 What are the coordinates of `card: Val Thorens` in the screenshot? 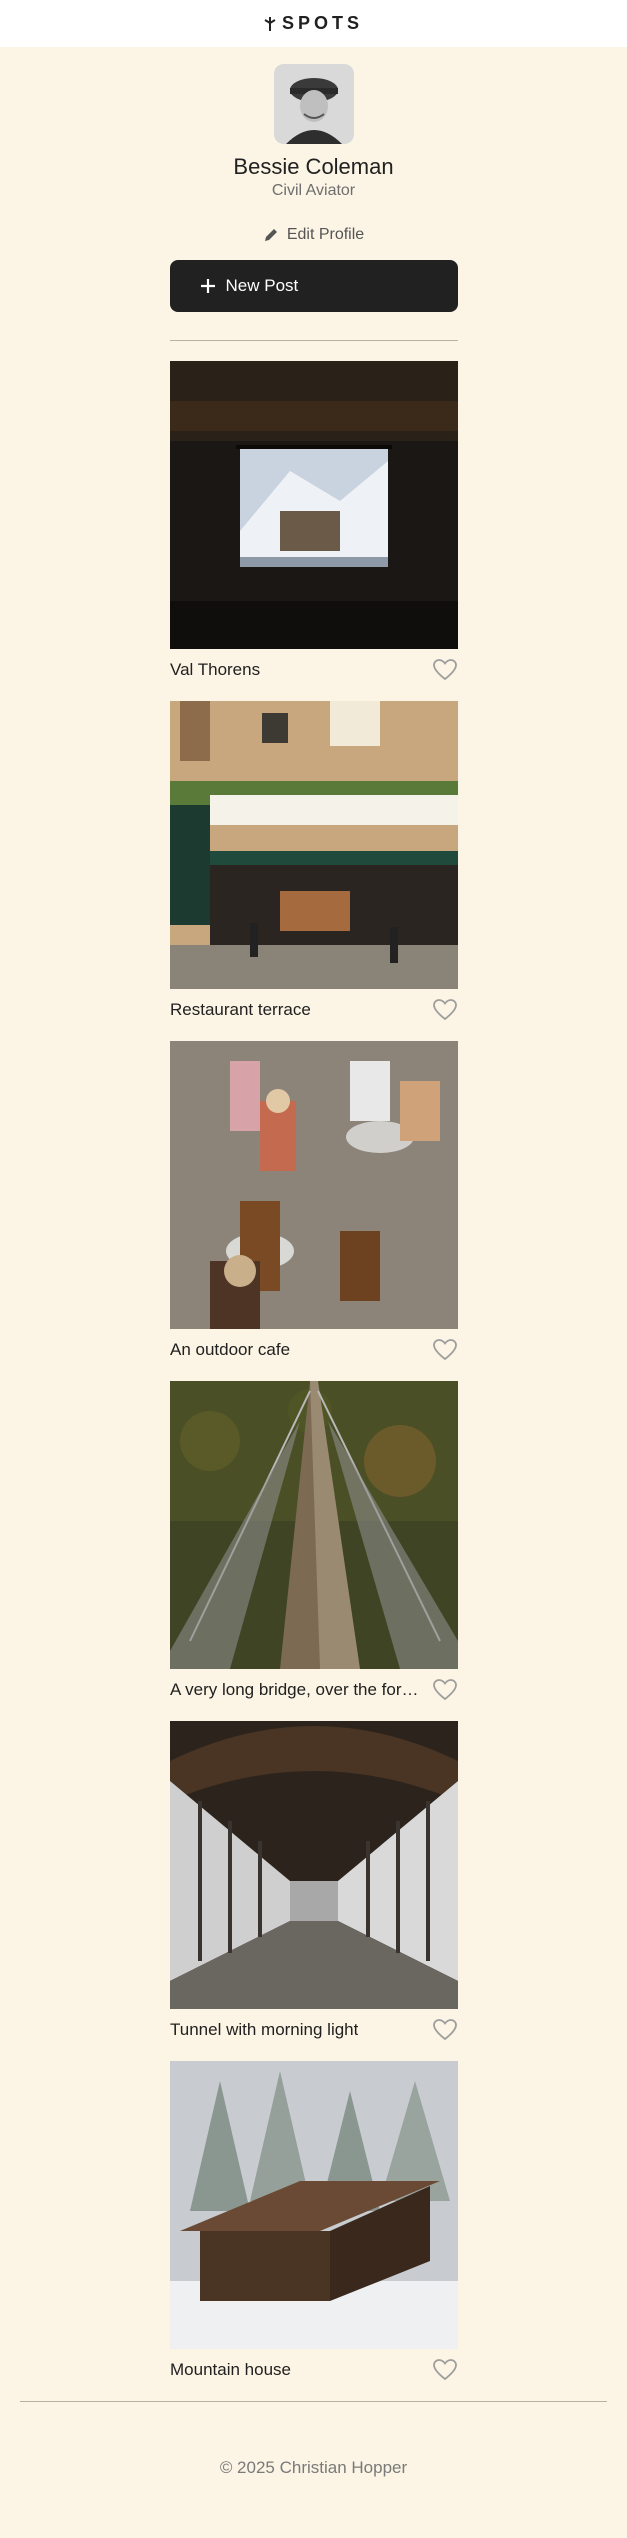 It's located at (314, 531).